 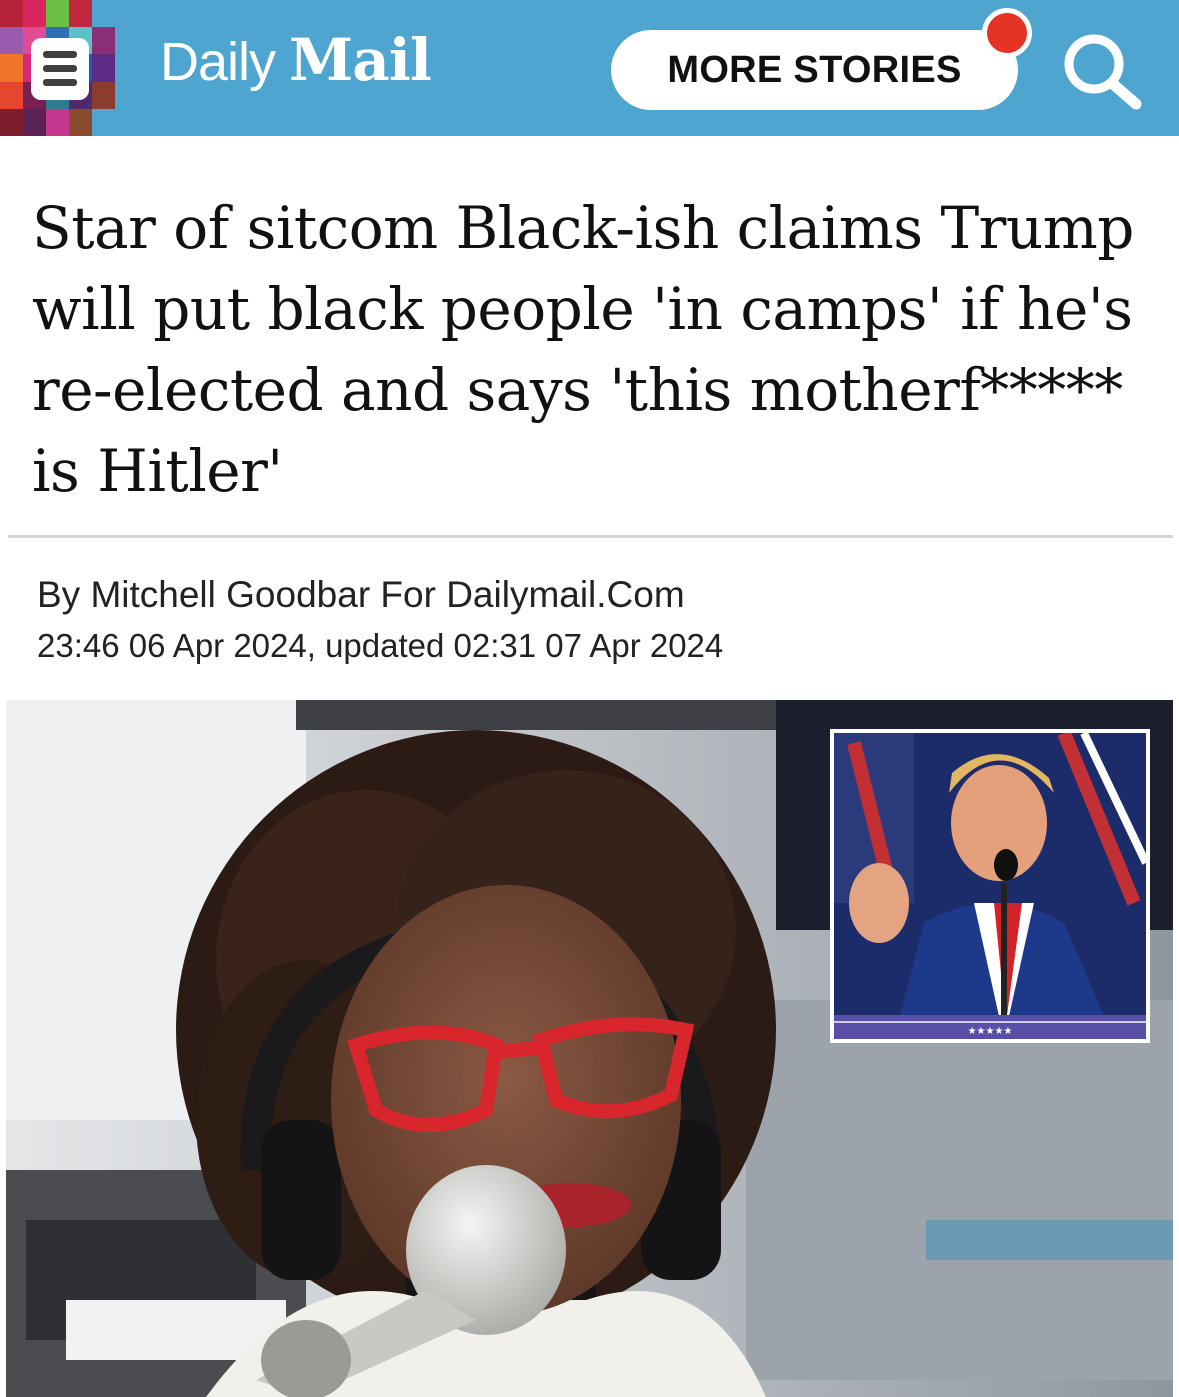 I want to click on inset-photo: ★★★★★, so click(x=990, y=886).